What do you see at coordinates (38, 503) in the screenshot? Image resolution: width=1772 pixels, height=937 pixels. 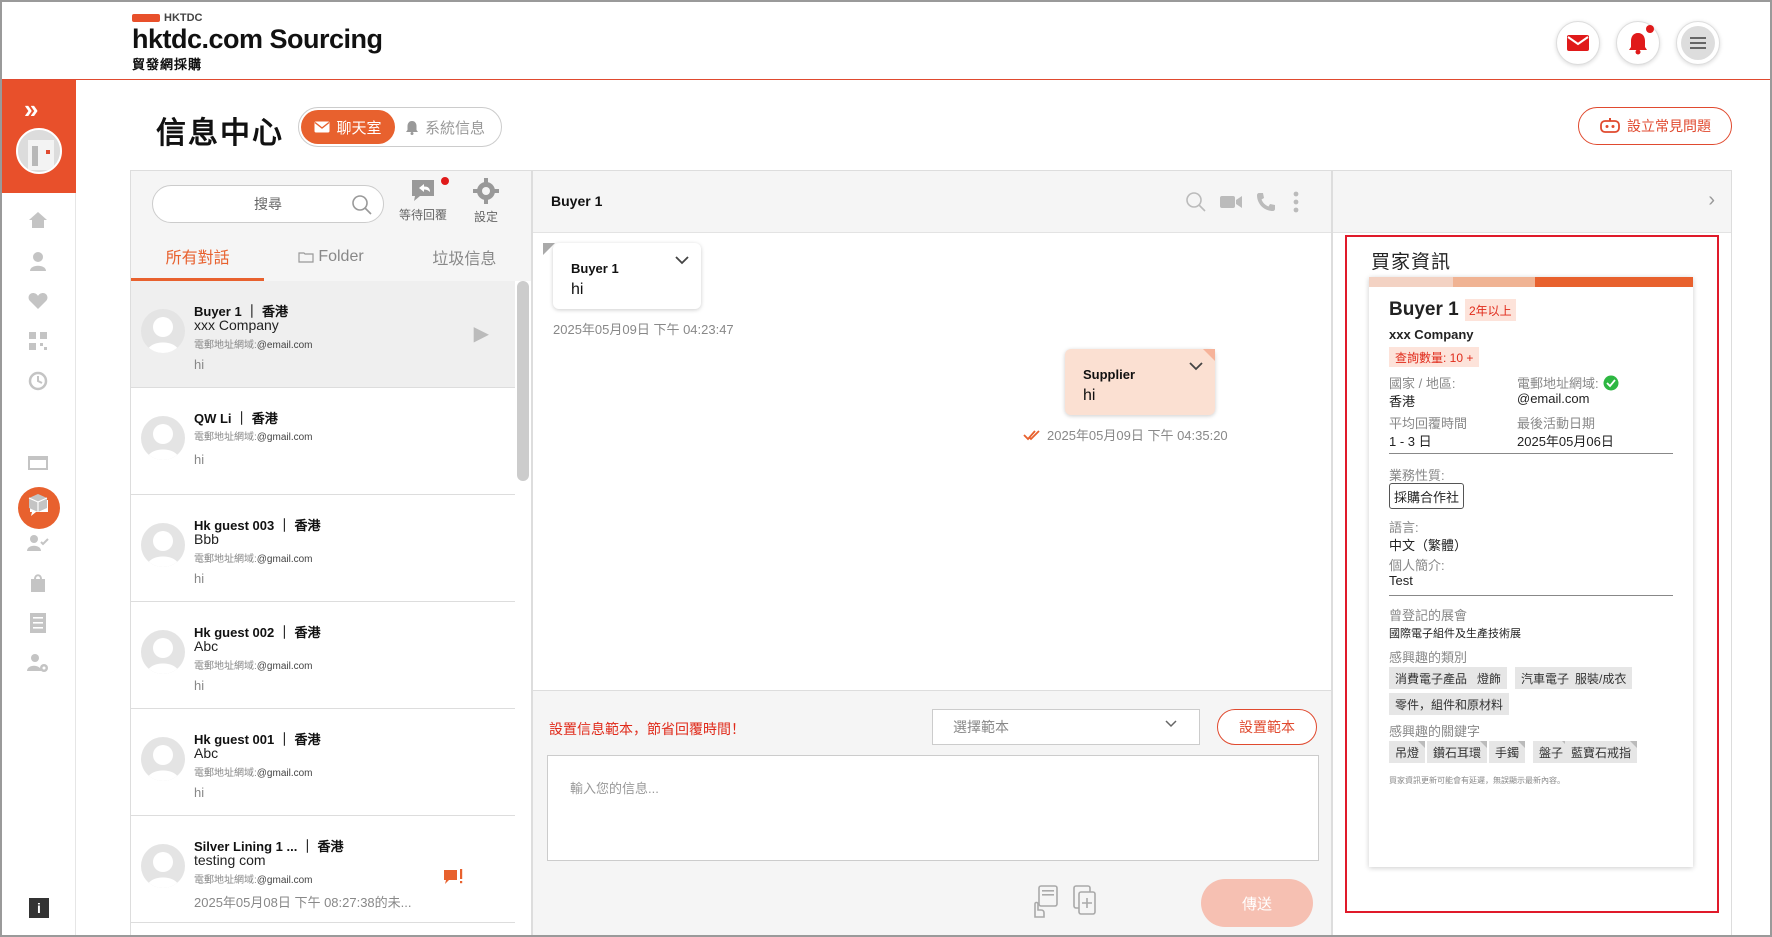 I see `box-icon` at bounding box center [38, 503].